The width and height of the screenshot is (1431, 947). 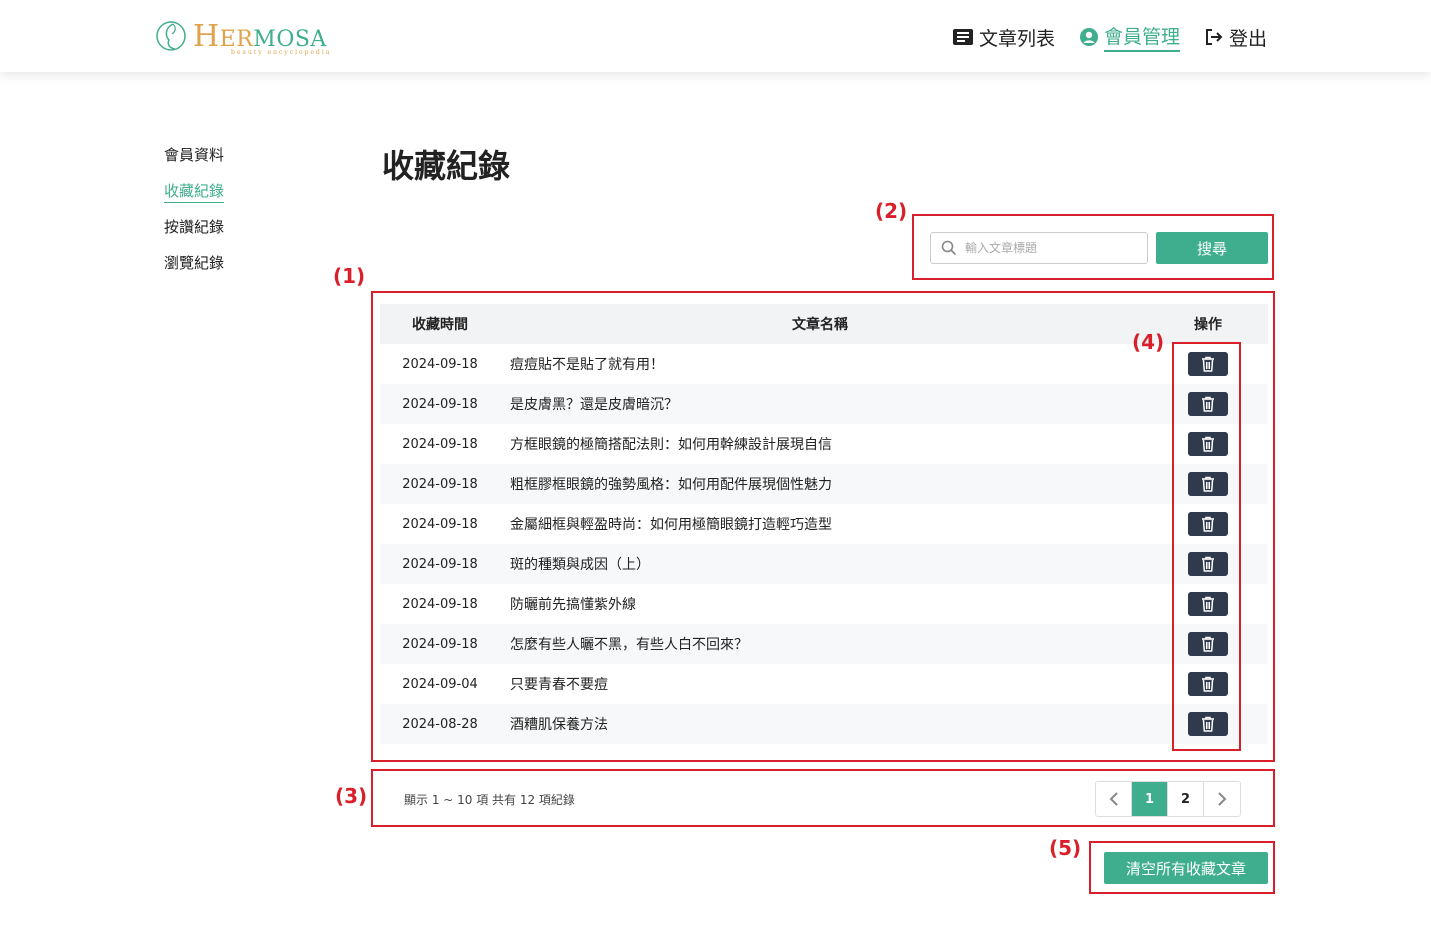 What do you see at coordinates (194, 270) in the screenshot?
I see `sidebar-item-history: 瀏覽紀錄` at bounding box center [194, 270].